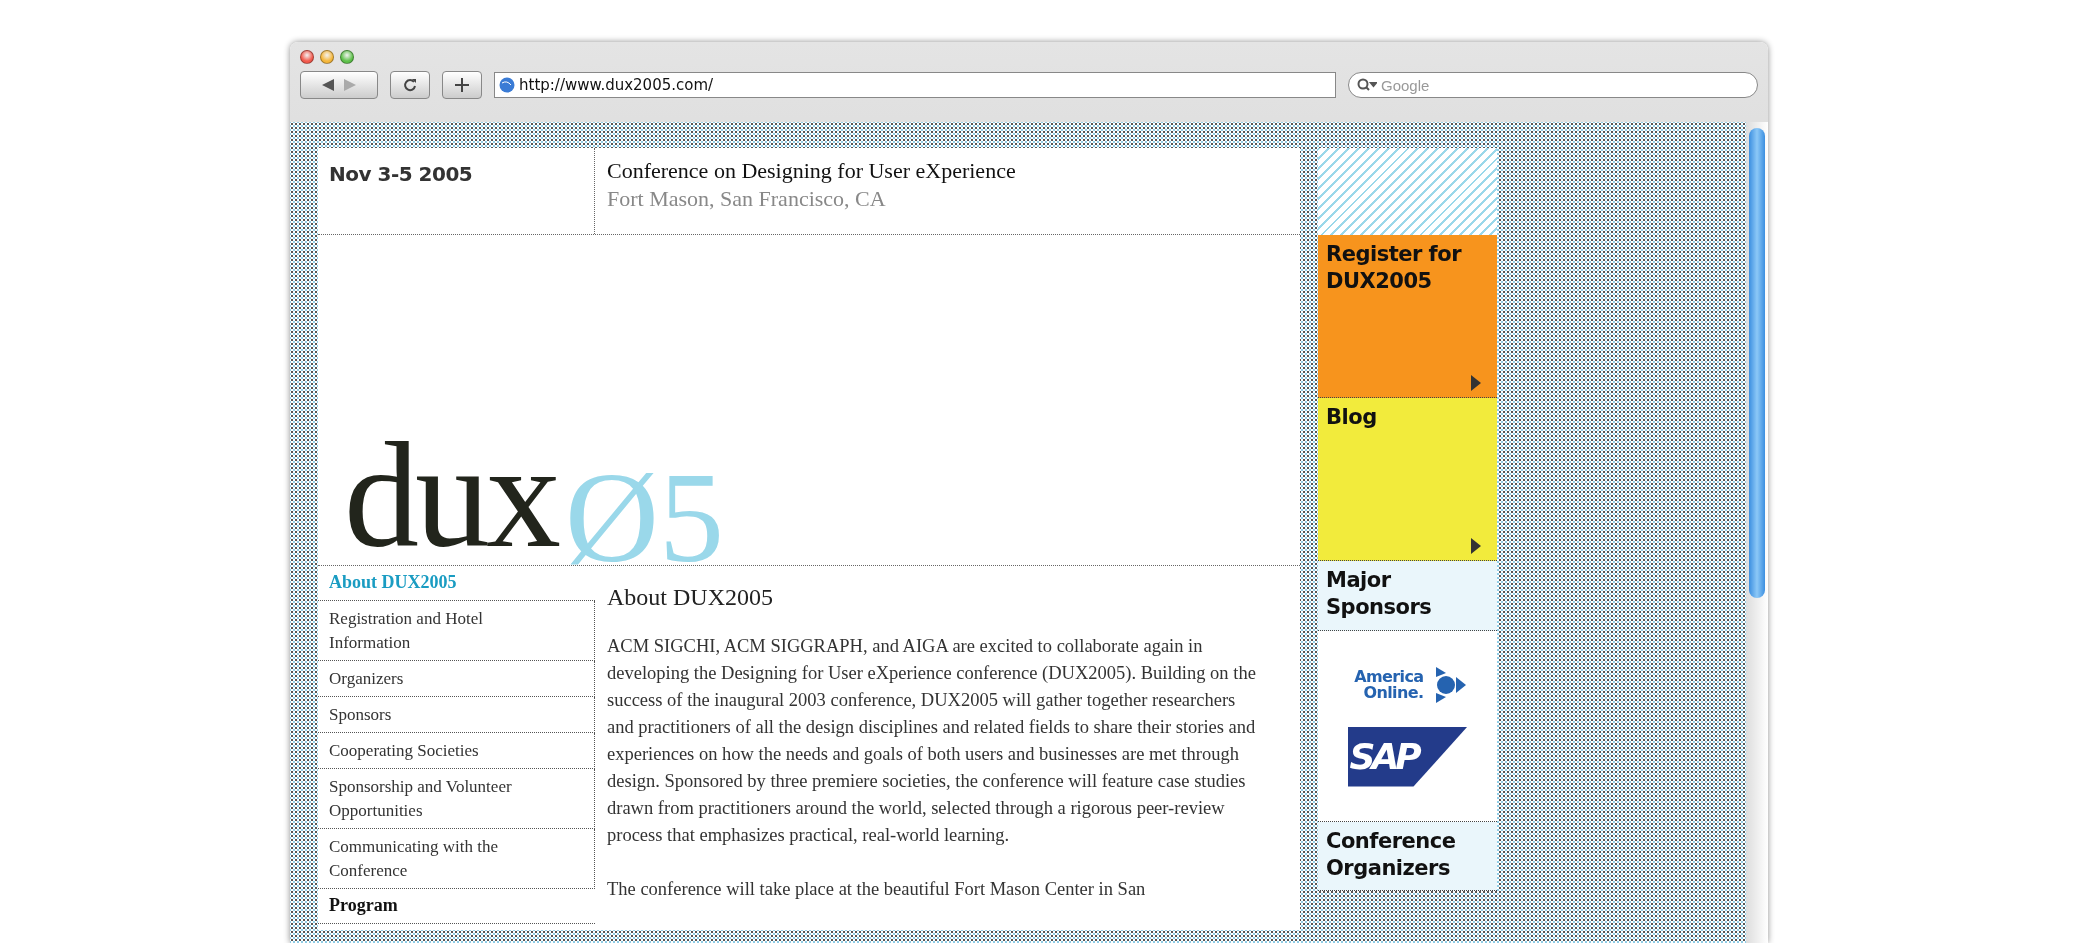 The image size is (2090, 943). Describe the element at coordinates (456, 906) in the screenshot. I see `nav-section-link: Program` at that location.